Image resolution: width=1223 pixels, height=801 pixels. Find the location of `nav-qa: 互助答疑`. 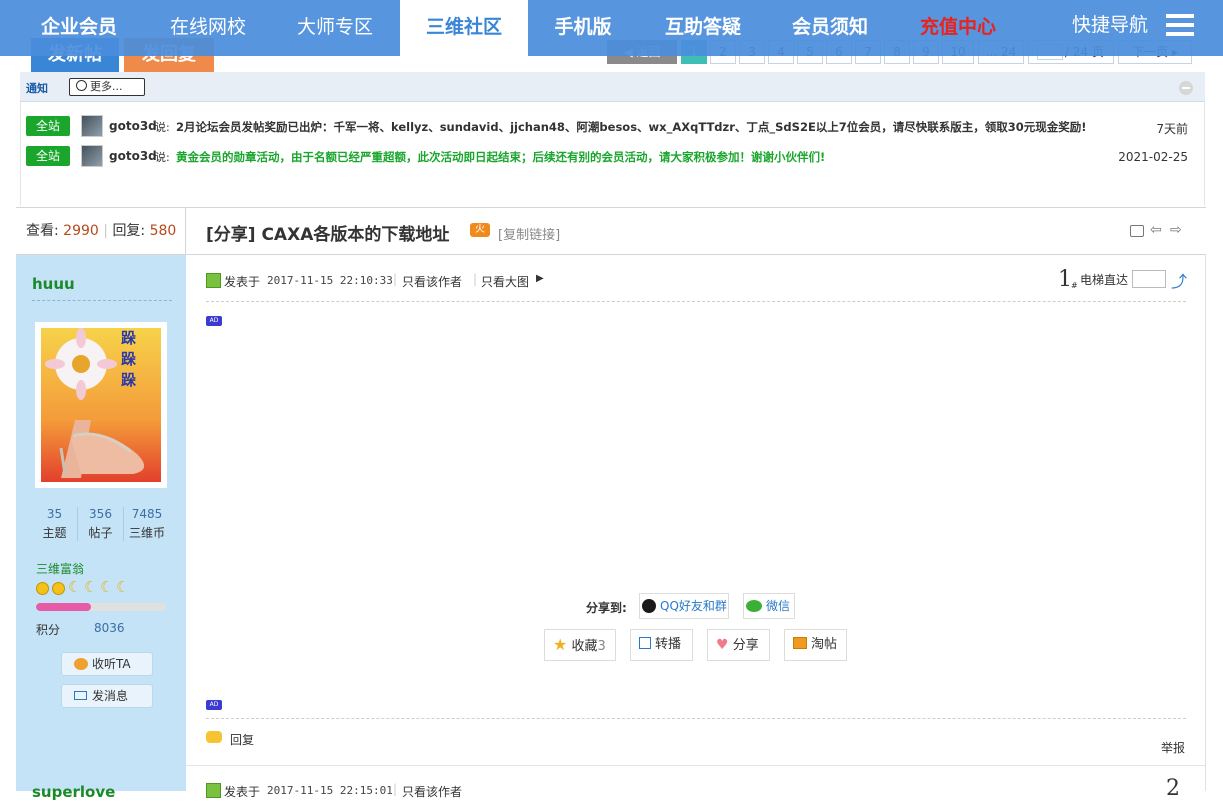

nav-qa: 互助答疑 is located at coordinates (703, 28).